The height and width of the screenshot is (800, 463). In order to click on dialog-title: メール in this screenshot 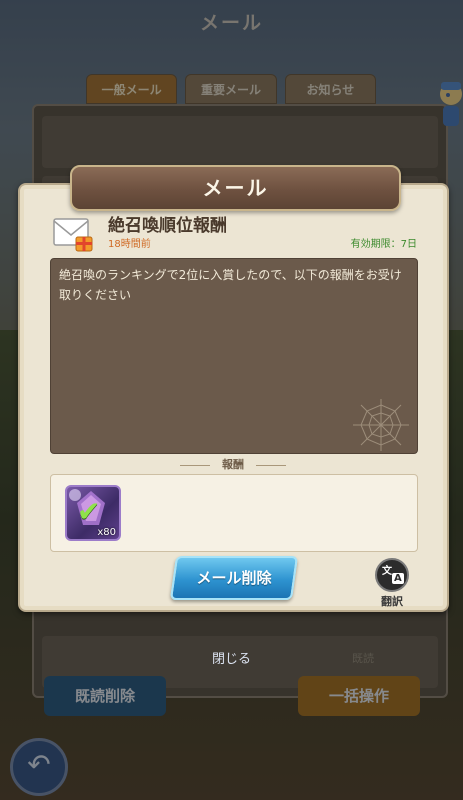, I will do `click(235, 188)`.